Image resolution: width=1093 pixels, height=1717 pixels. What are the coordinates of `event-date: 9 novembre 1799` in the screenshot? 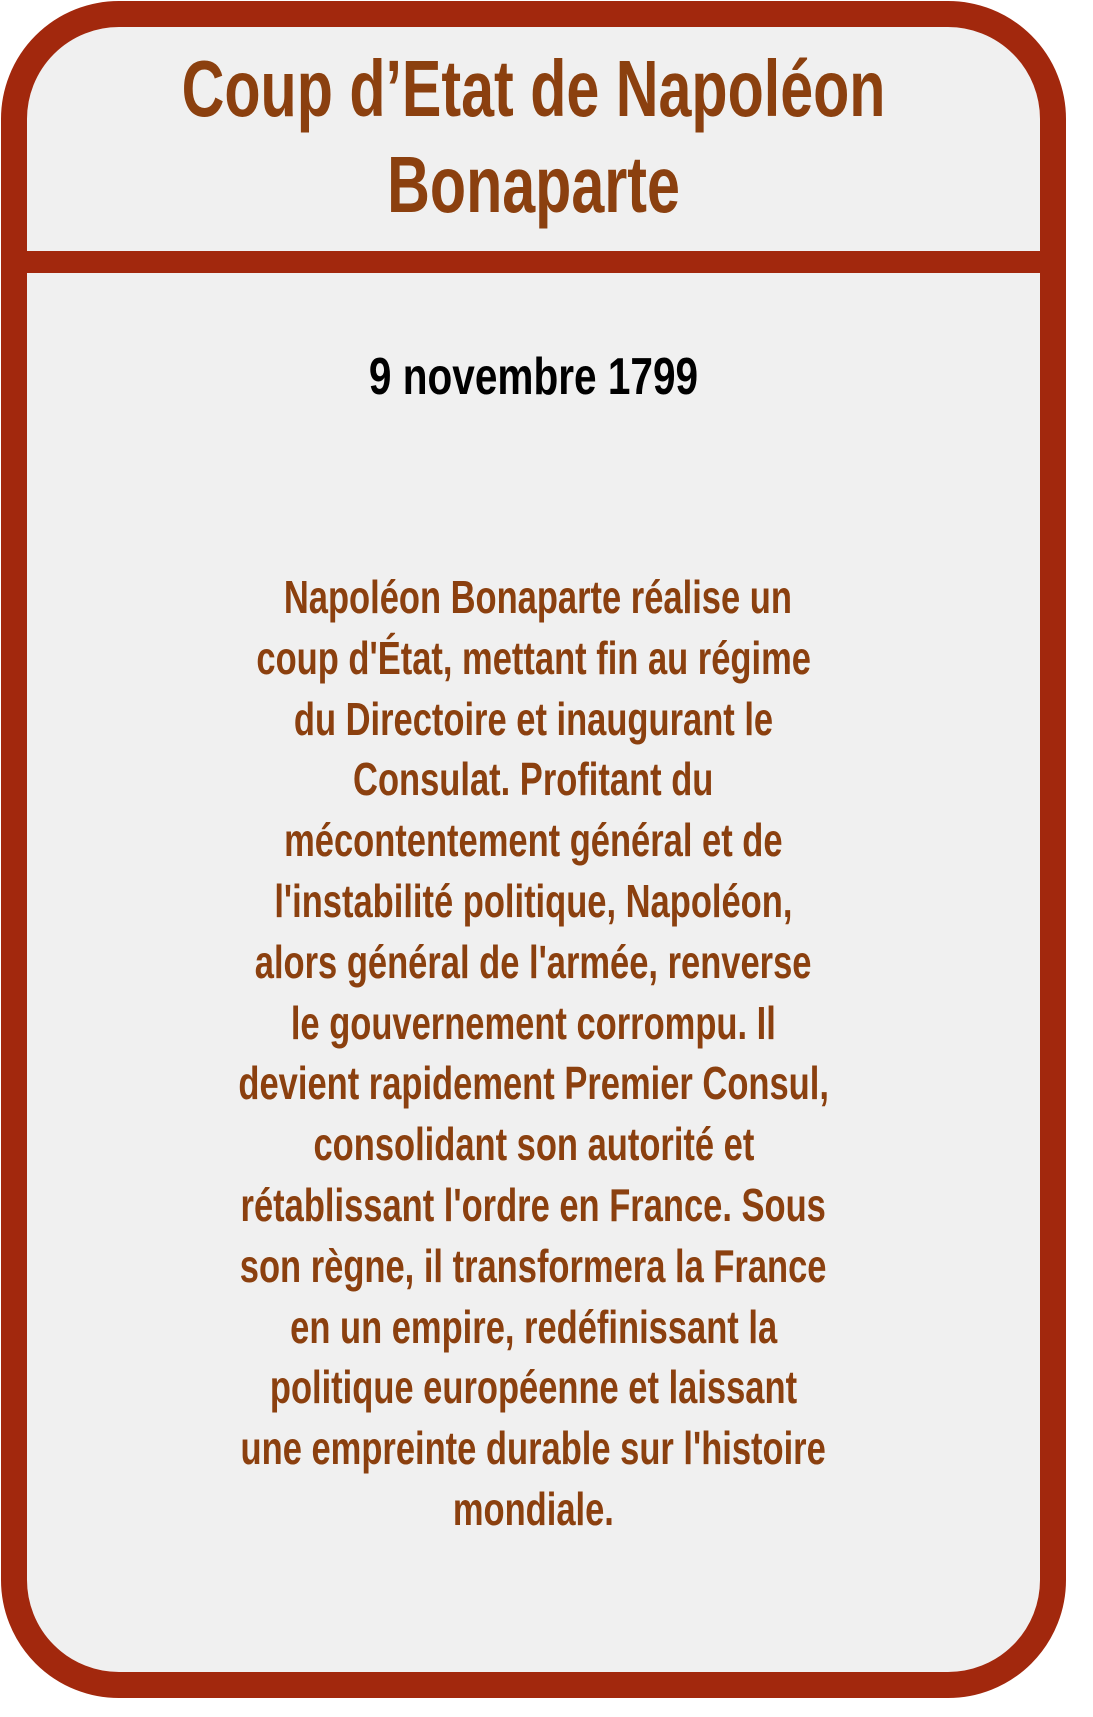 It's located at (533, 377).